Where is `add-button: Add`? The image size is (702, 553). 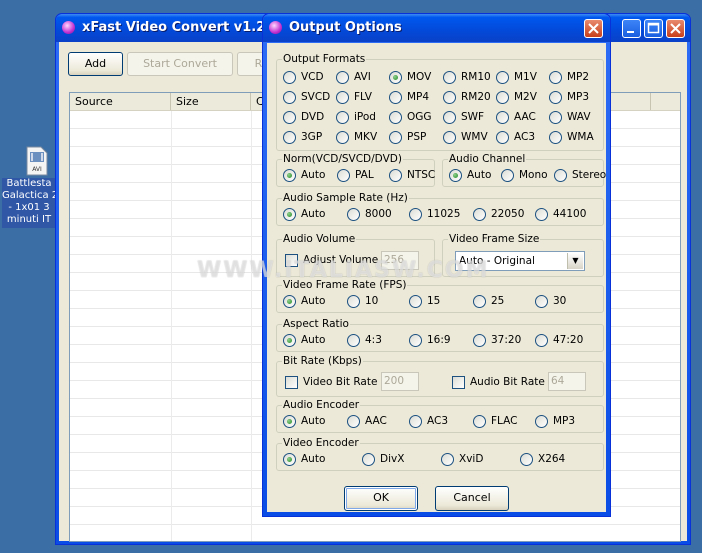 add-button: Add is located at coordinates (95, 64).